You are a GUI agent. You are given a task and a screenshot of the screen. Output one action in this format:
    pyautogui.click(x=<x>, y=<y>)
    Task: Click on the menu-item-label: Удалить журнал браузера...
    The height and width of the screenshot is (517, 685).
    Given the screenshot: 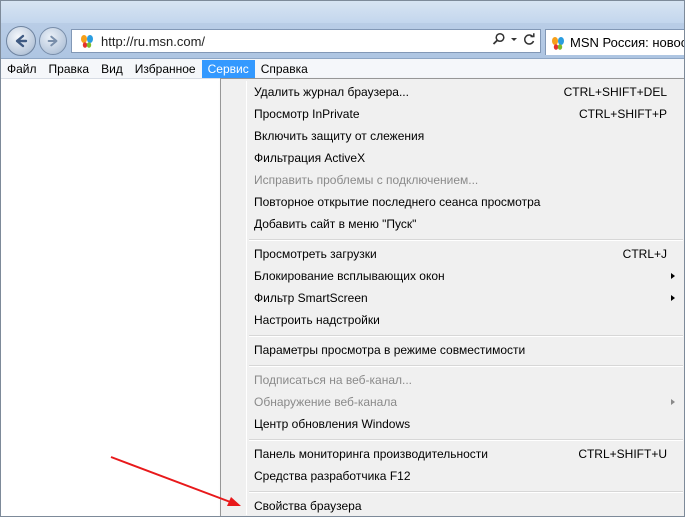 What is the action you would take?
    pyautogui.click(x=331, y=92)
    